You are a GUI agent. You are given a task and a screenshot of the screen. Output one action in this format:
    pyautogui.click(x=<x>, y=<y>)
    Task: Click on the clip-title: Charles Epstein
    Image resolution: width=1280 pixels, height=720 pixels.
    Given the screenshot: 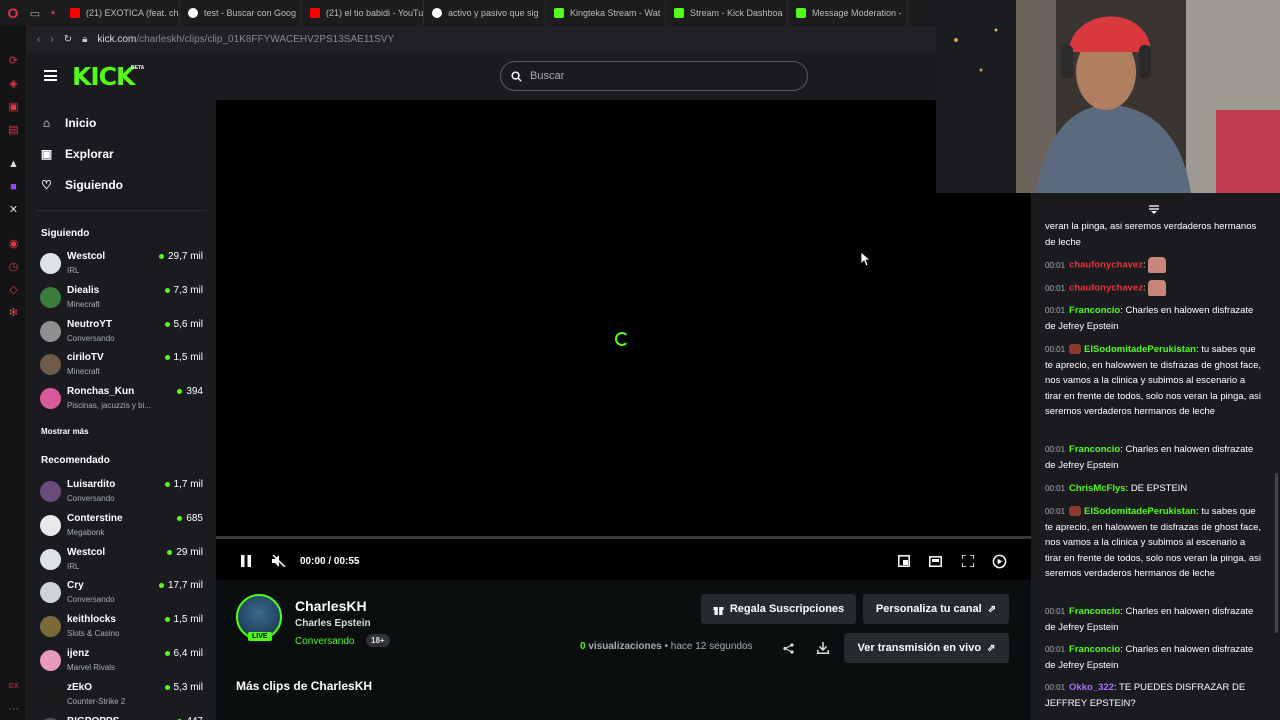 What is the action you would take?
    pyautogui.click(x=333, y=623)
    